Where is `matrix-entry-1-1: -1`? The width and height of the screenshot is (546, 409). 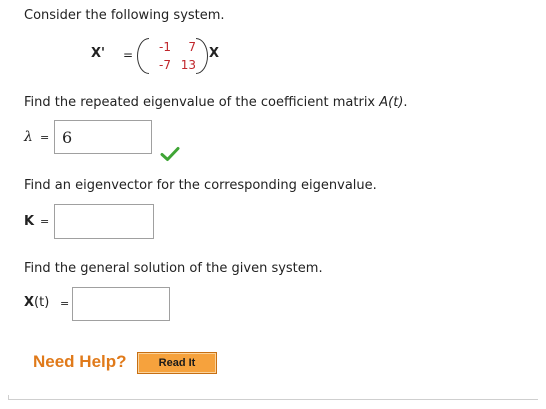
matrix-entry-1-1: -1 is located at coordinates (165, 47).